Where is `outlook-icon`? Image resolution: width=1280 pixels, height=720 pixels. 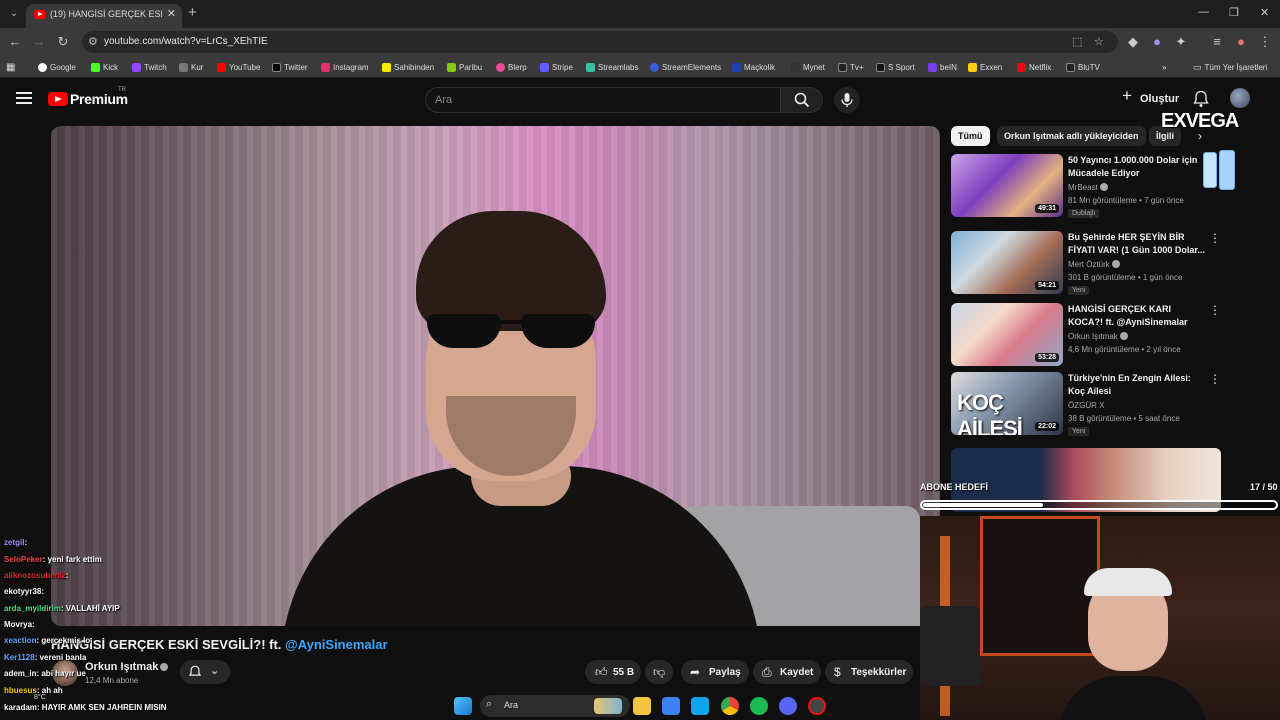
outlook-icon is located at coordinates (700, 706).